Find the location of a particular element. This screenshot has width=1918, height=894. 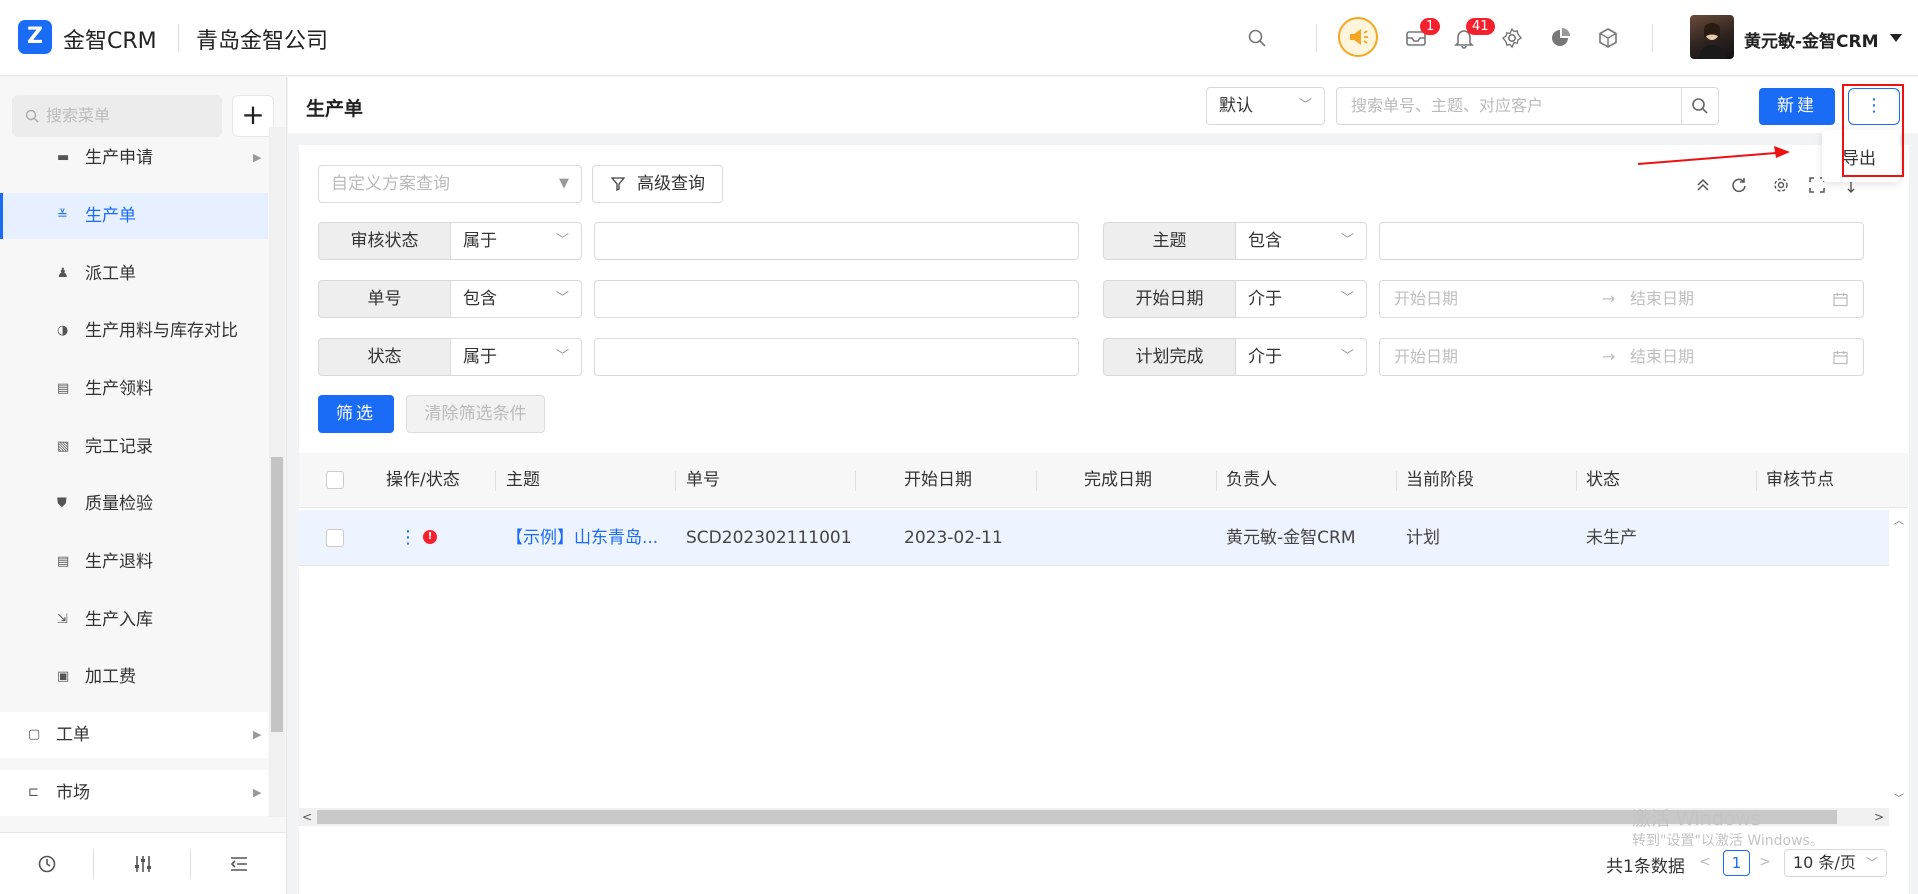

scroll-up-icon: ︿ is located at coordinates (1899, 519).